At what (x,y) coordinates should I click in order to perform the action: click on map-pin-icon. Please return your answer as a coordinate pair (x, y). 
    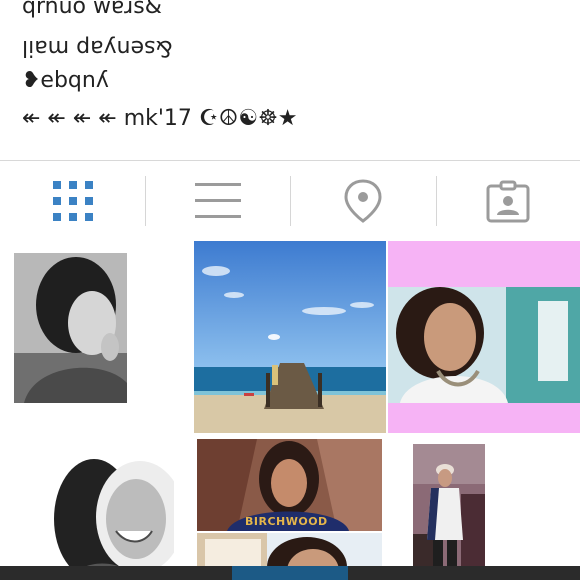
    Looking at the image, I should click on (362, 201).